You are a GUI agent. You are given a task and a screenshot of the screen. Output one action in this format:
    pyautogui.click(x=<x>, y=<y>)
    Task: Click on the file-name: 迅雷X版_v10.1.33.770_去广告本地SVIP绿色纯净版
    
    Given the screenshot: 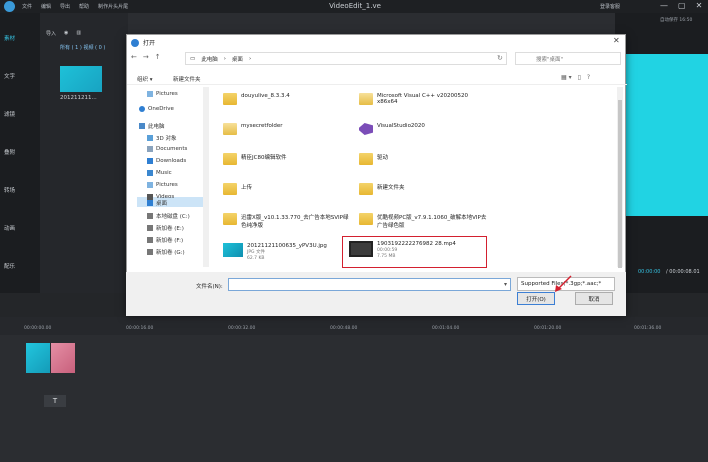 What is the action you would take?
    pyautogui.click(x=295, y=222)
    